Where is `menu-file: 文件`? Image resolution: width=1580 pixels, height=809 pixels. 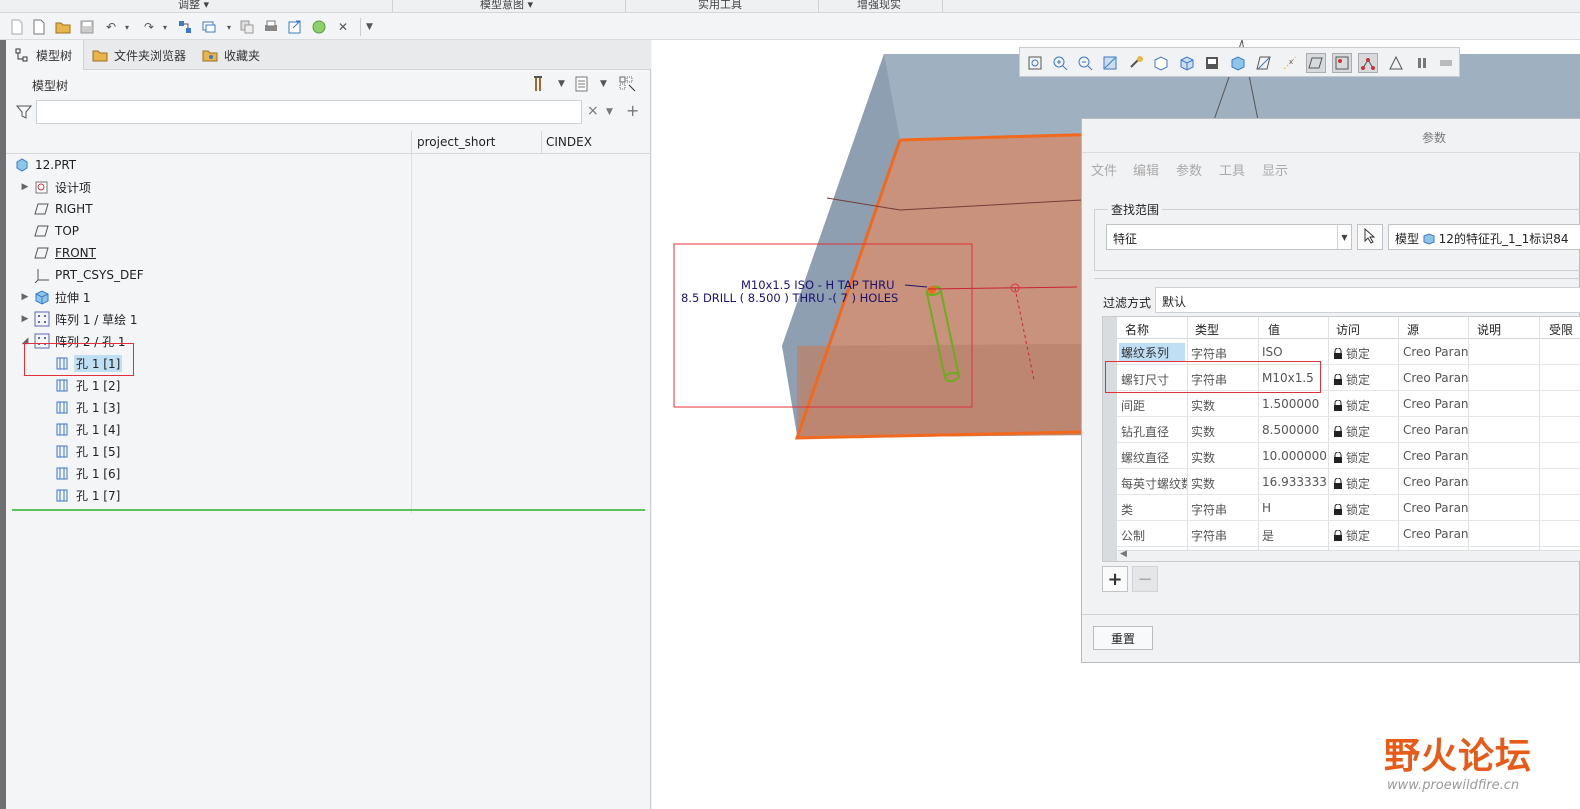
menu-file: 文件 is located at coordinates (1104, 169).